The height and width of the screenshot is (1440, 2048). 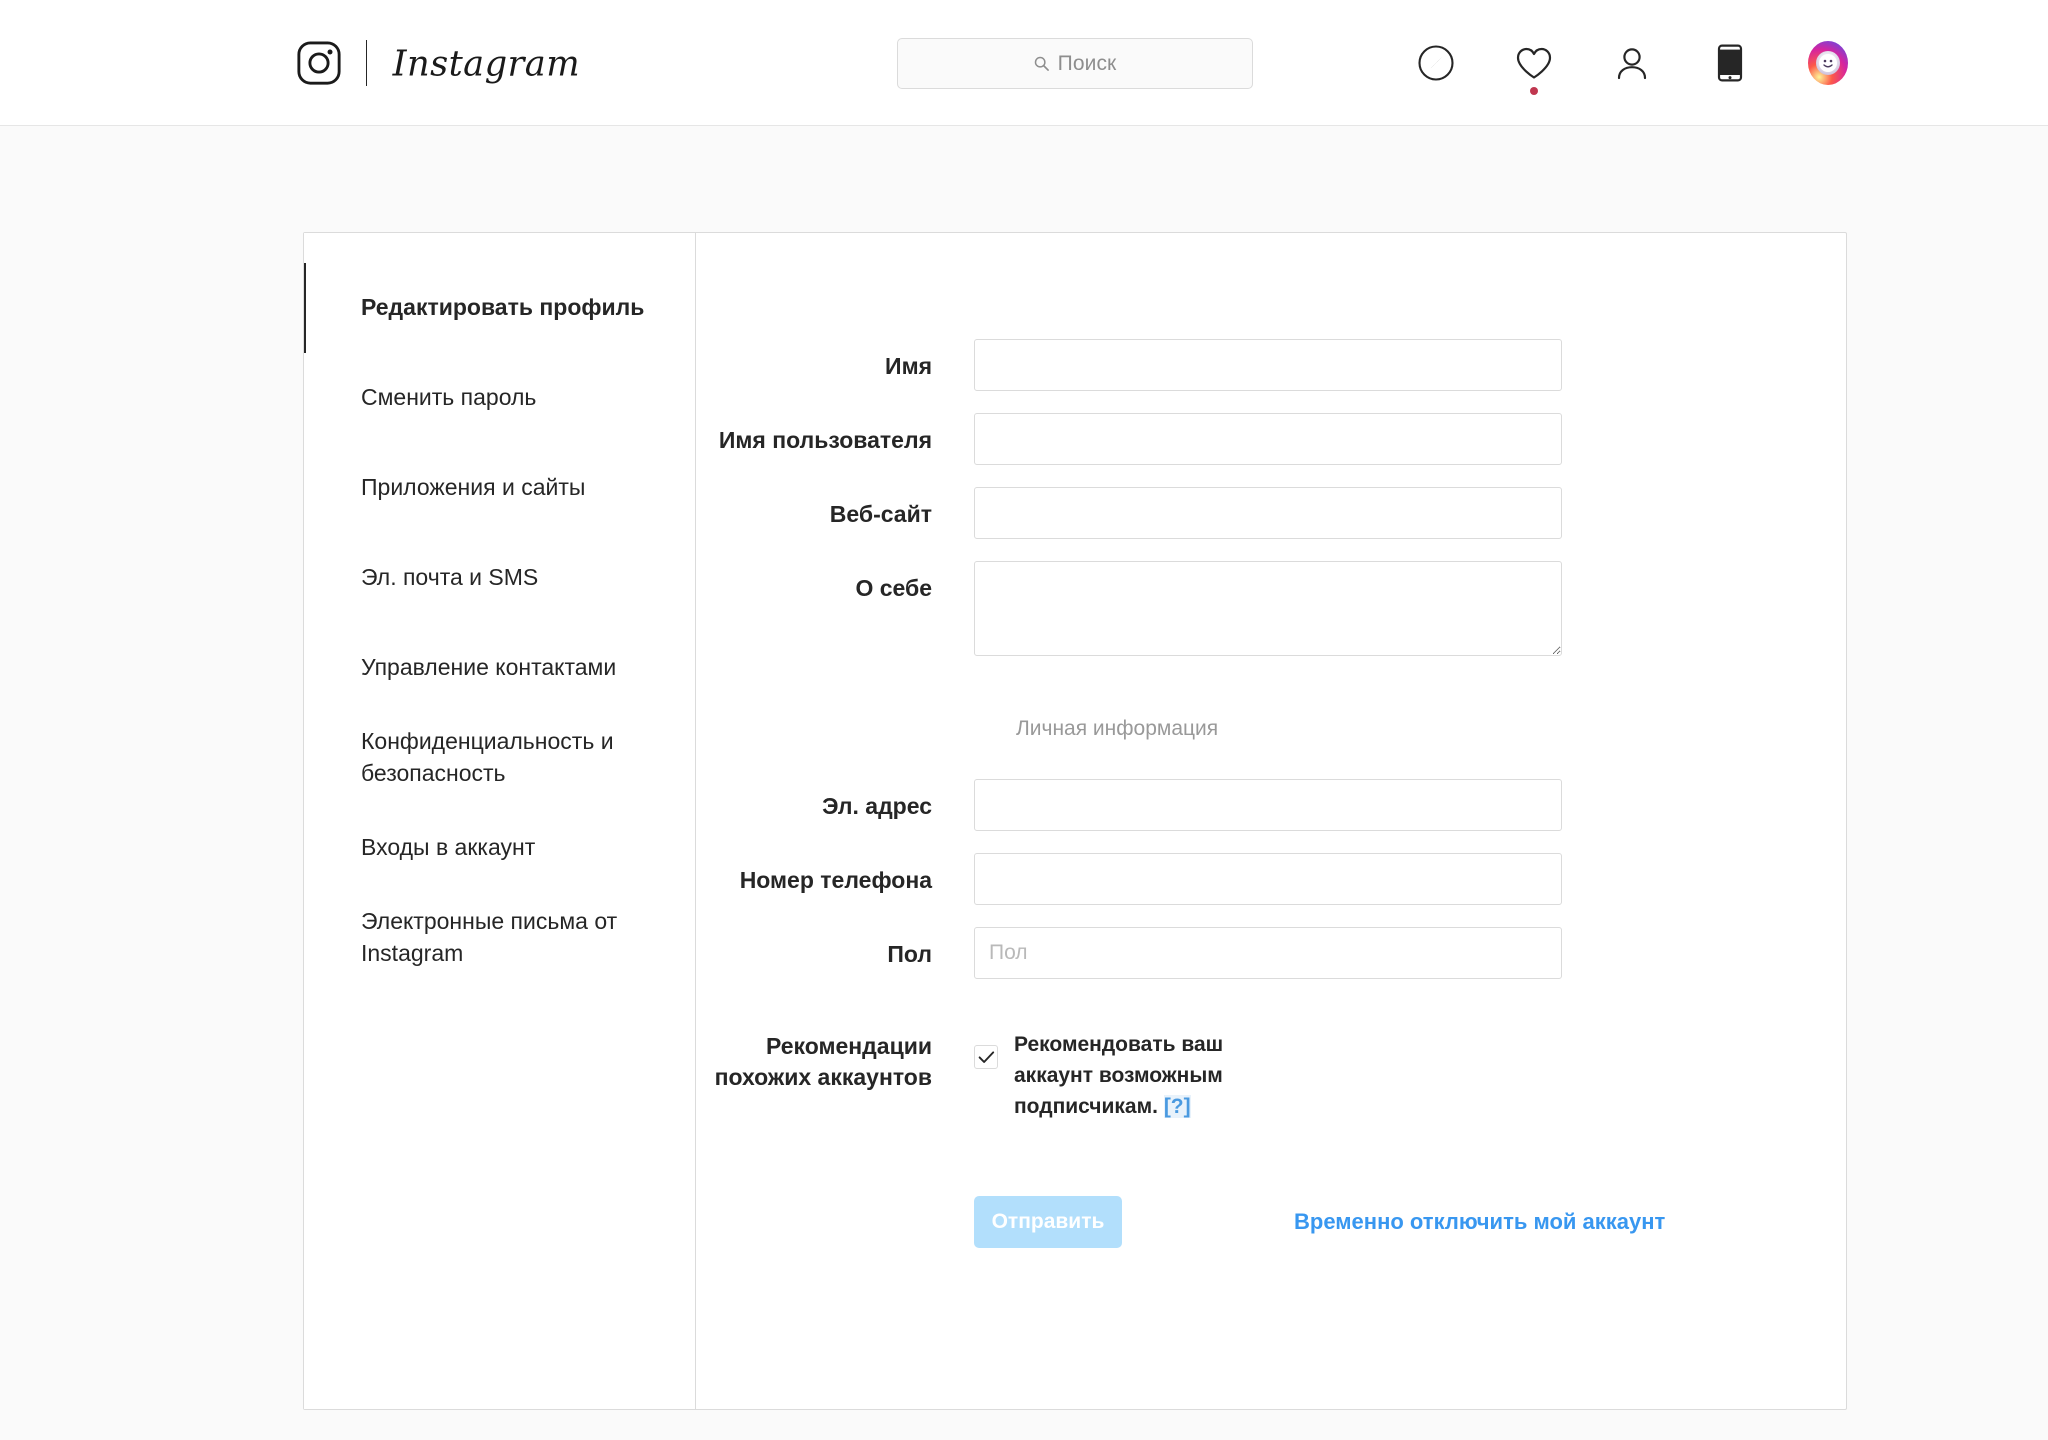 I want to click on form-row-phone: Номер телефона, so click(x=1271, y=879).